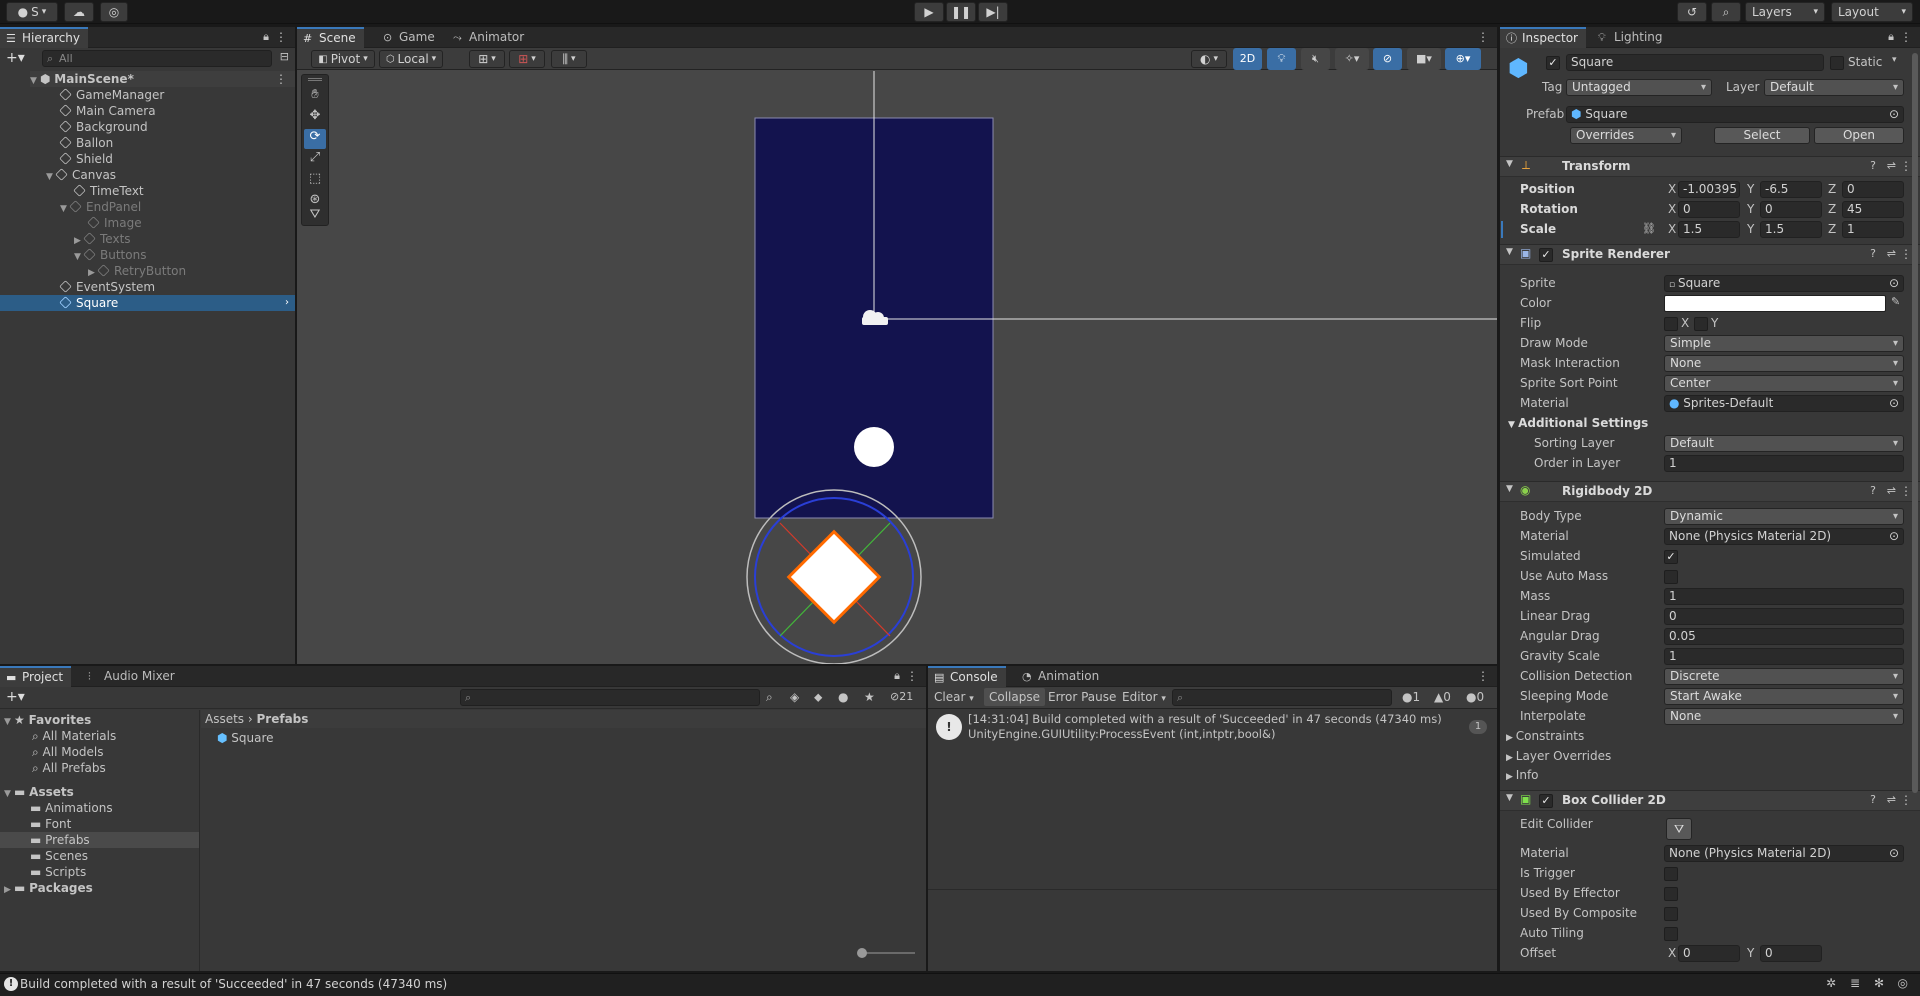 This screenshot has height=996, width=1920. I want to click on folder-scripts: ▬ Scripts, so click(58, 872).